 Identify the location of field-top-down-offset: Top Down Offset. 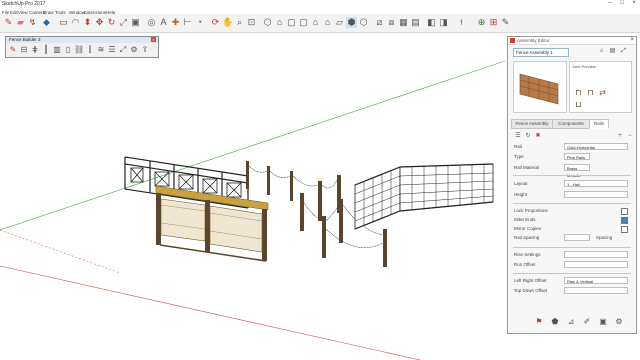
(572, 291).